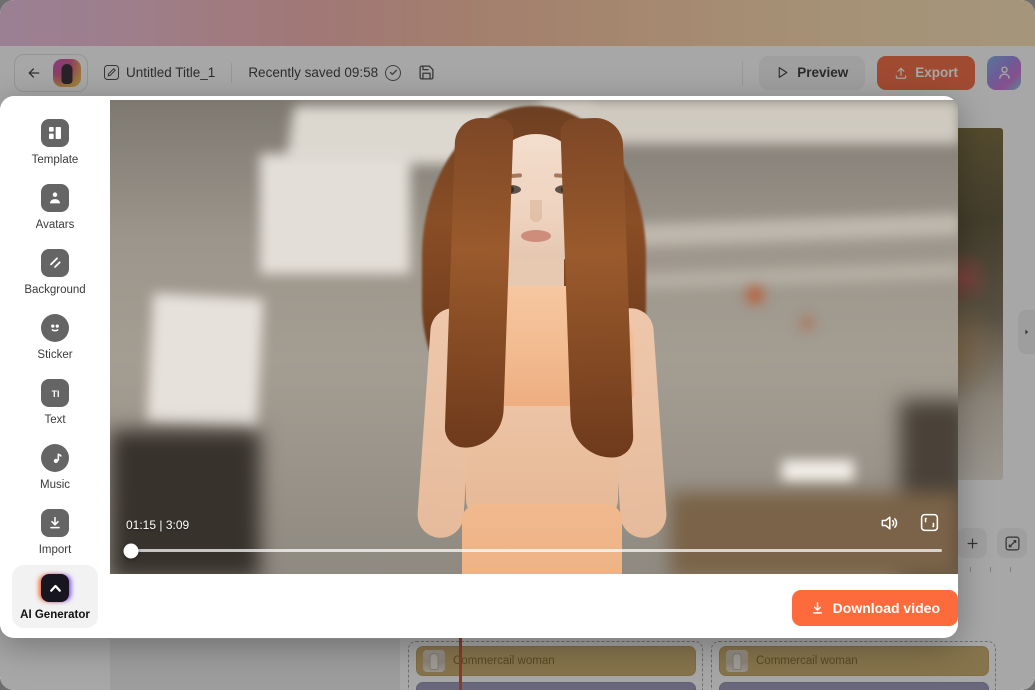 Image resolution: width=1035 pixels, height=690 pixels. Describe the element at coordinates (929, 522) in the screenshot. I see `fullscreen-icon` at that location.